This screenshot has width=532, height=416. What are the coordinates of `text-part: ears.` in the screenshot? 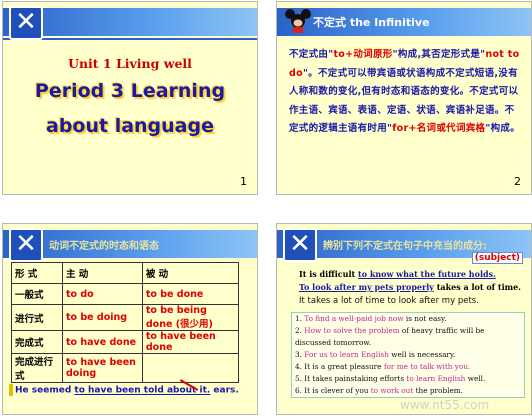 It's located at (224, 390).